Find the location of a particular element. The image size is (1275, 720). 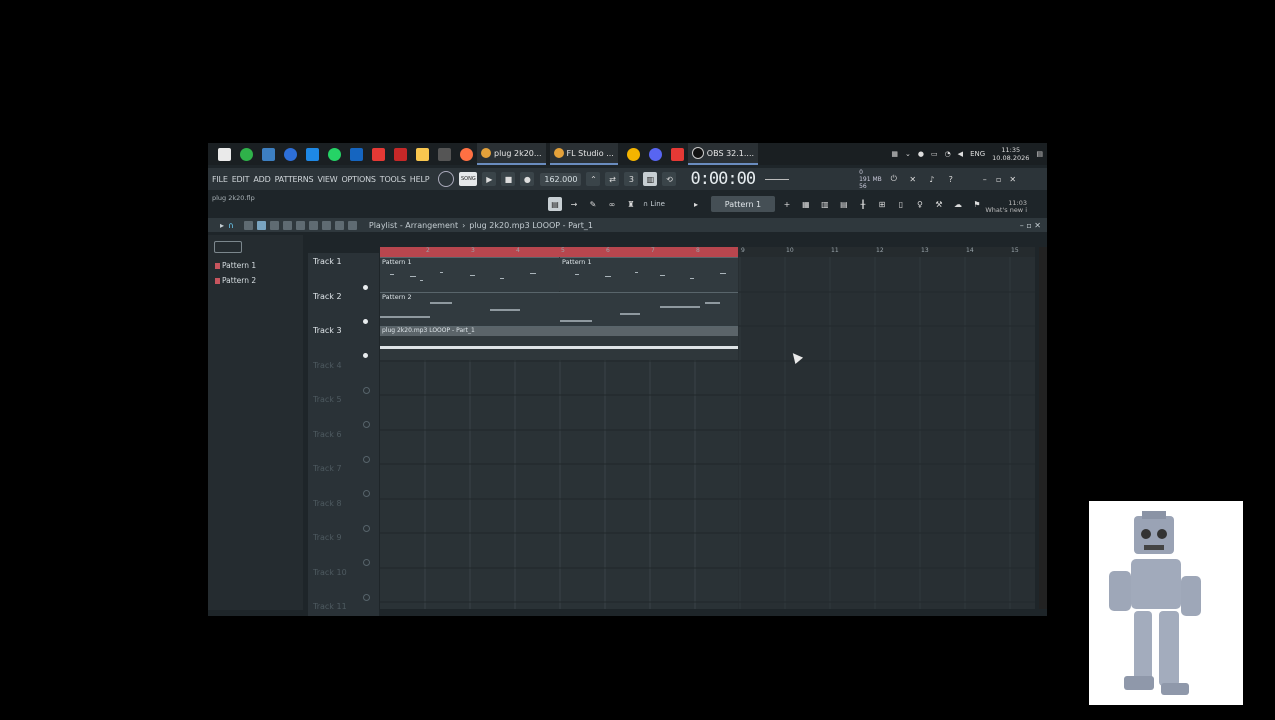

whats-new-panel: 11:03 What's new i is located at coordinates (1006, 207).